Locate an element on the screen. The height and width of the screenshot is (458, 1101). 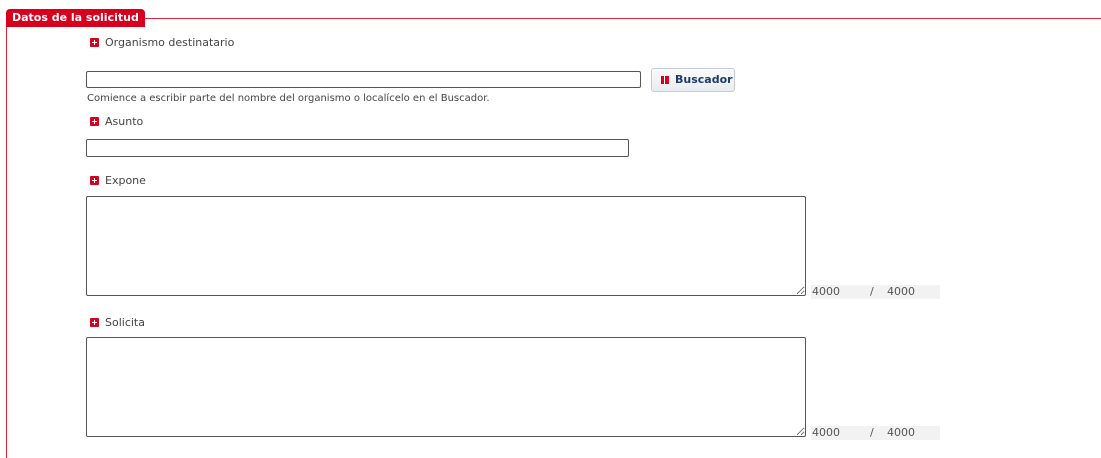
organismo-label: Organismo destinatario is located at coordinates (170, 42).